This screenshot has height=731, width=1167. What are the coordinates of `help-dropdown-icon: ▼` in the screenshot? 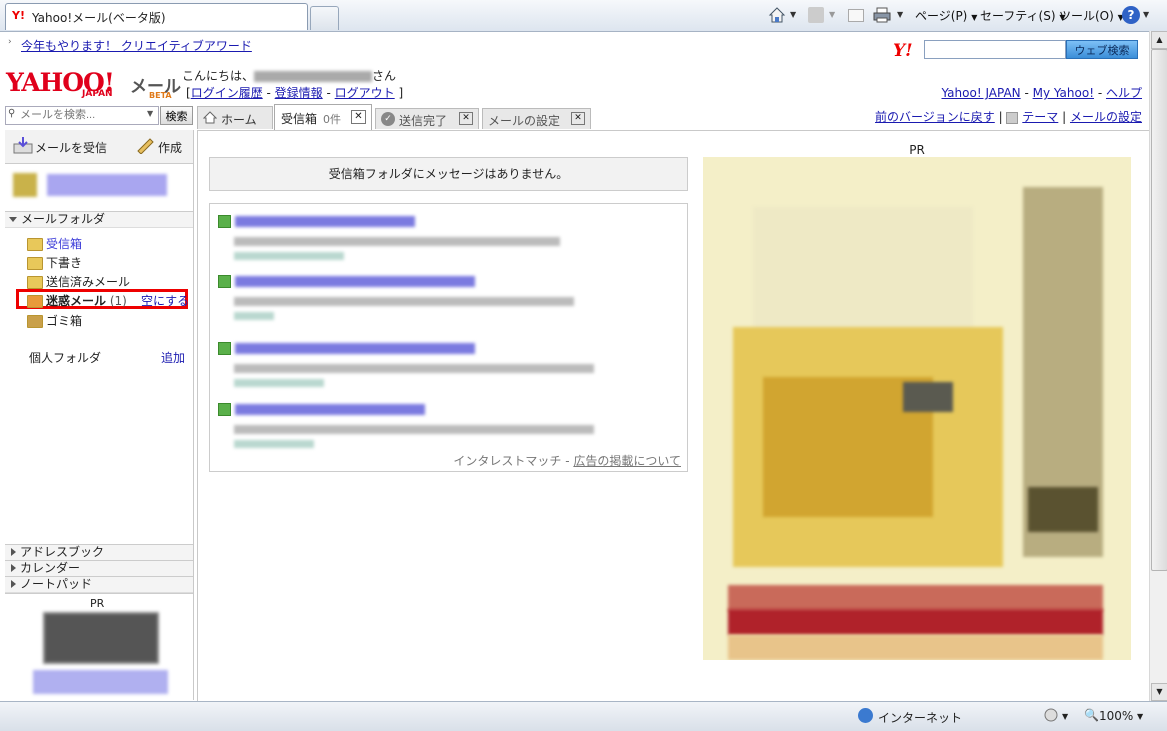 It's located at (1146, 14).